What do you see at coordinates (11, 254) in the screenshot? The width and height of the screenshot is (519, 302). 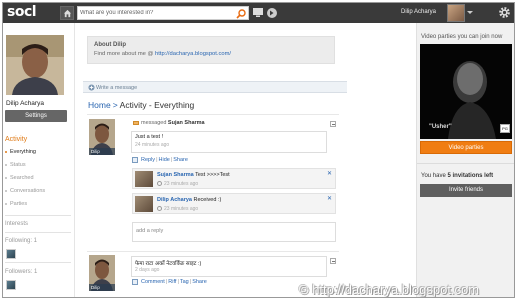 I see `following-avatar` at bounding box center [11, 254].